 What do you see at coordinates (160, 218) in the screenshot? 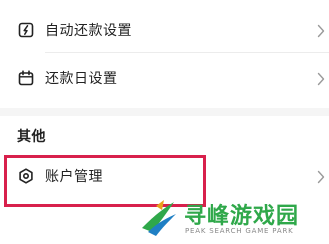
I see `watermark-logo-icon` at bounding box center [160, 218].